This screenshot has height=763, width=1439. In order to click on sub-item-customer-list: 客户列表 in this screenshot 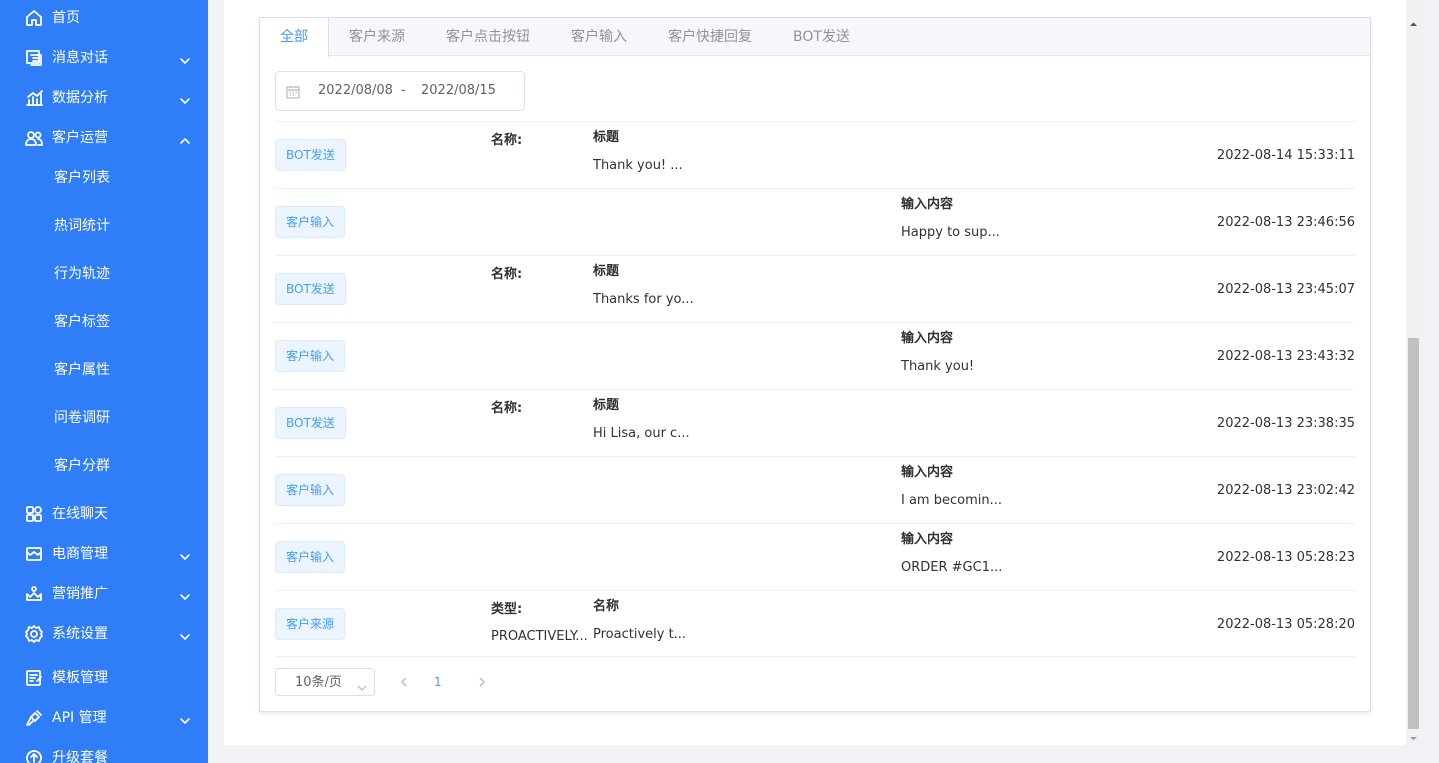, I will do `click(104, 178)`.